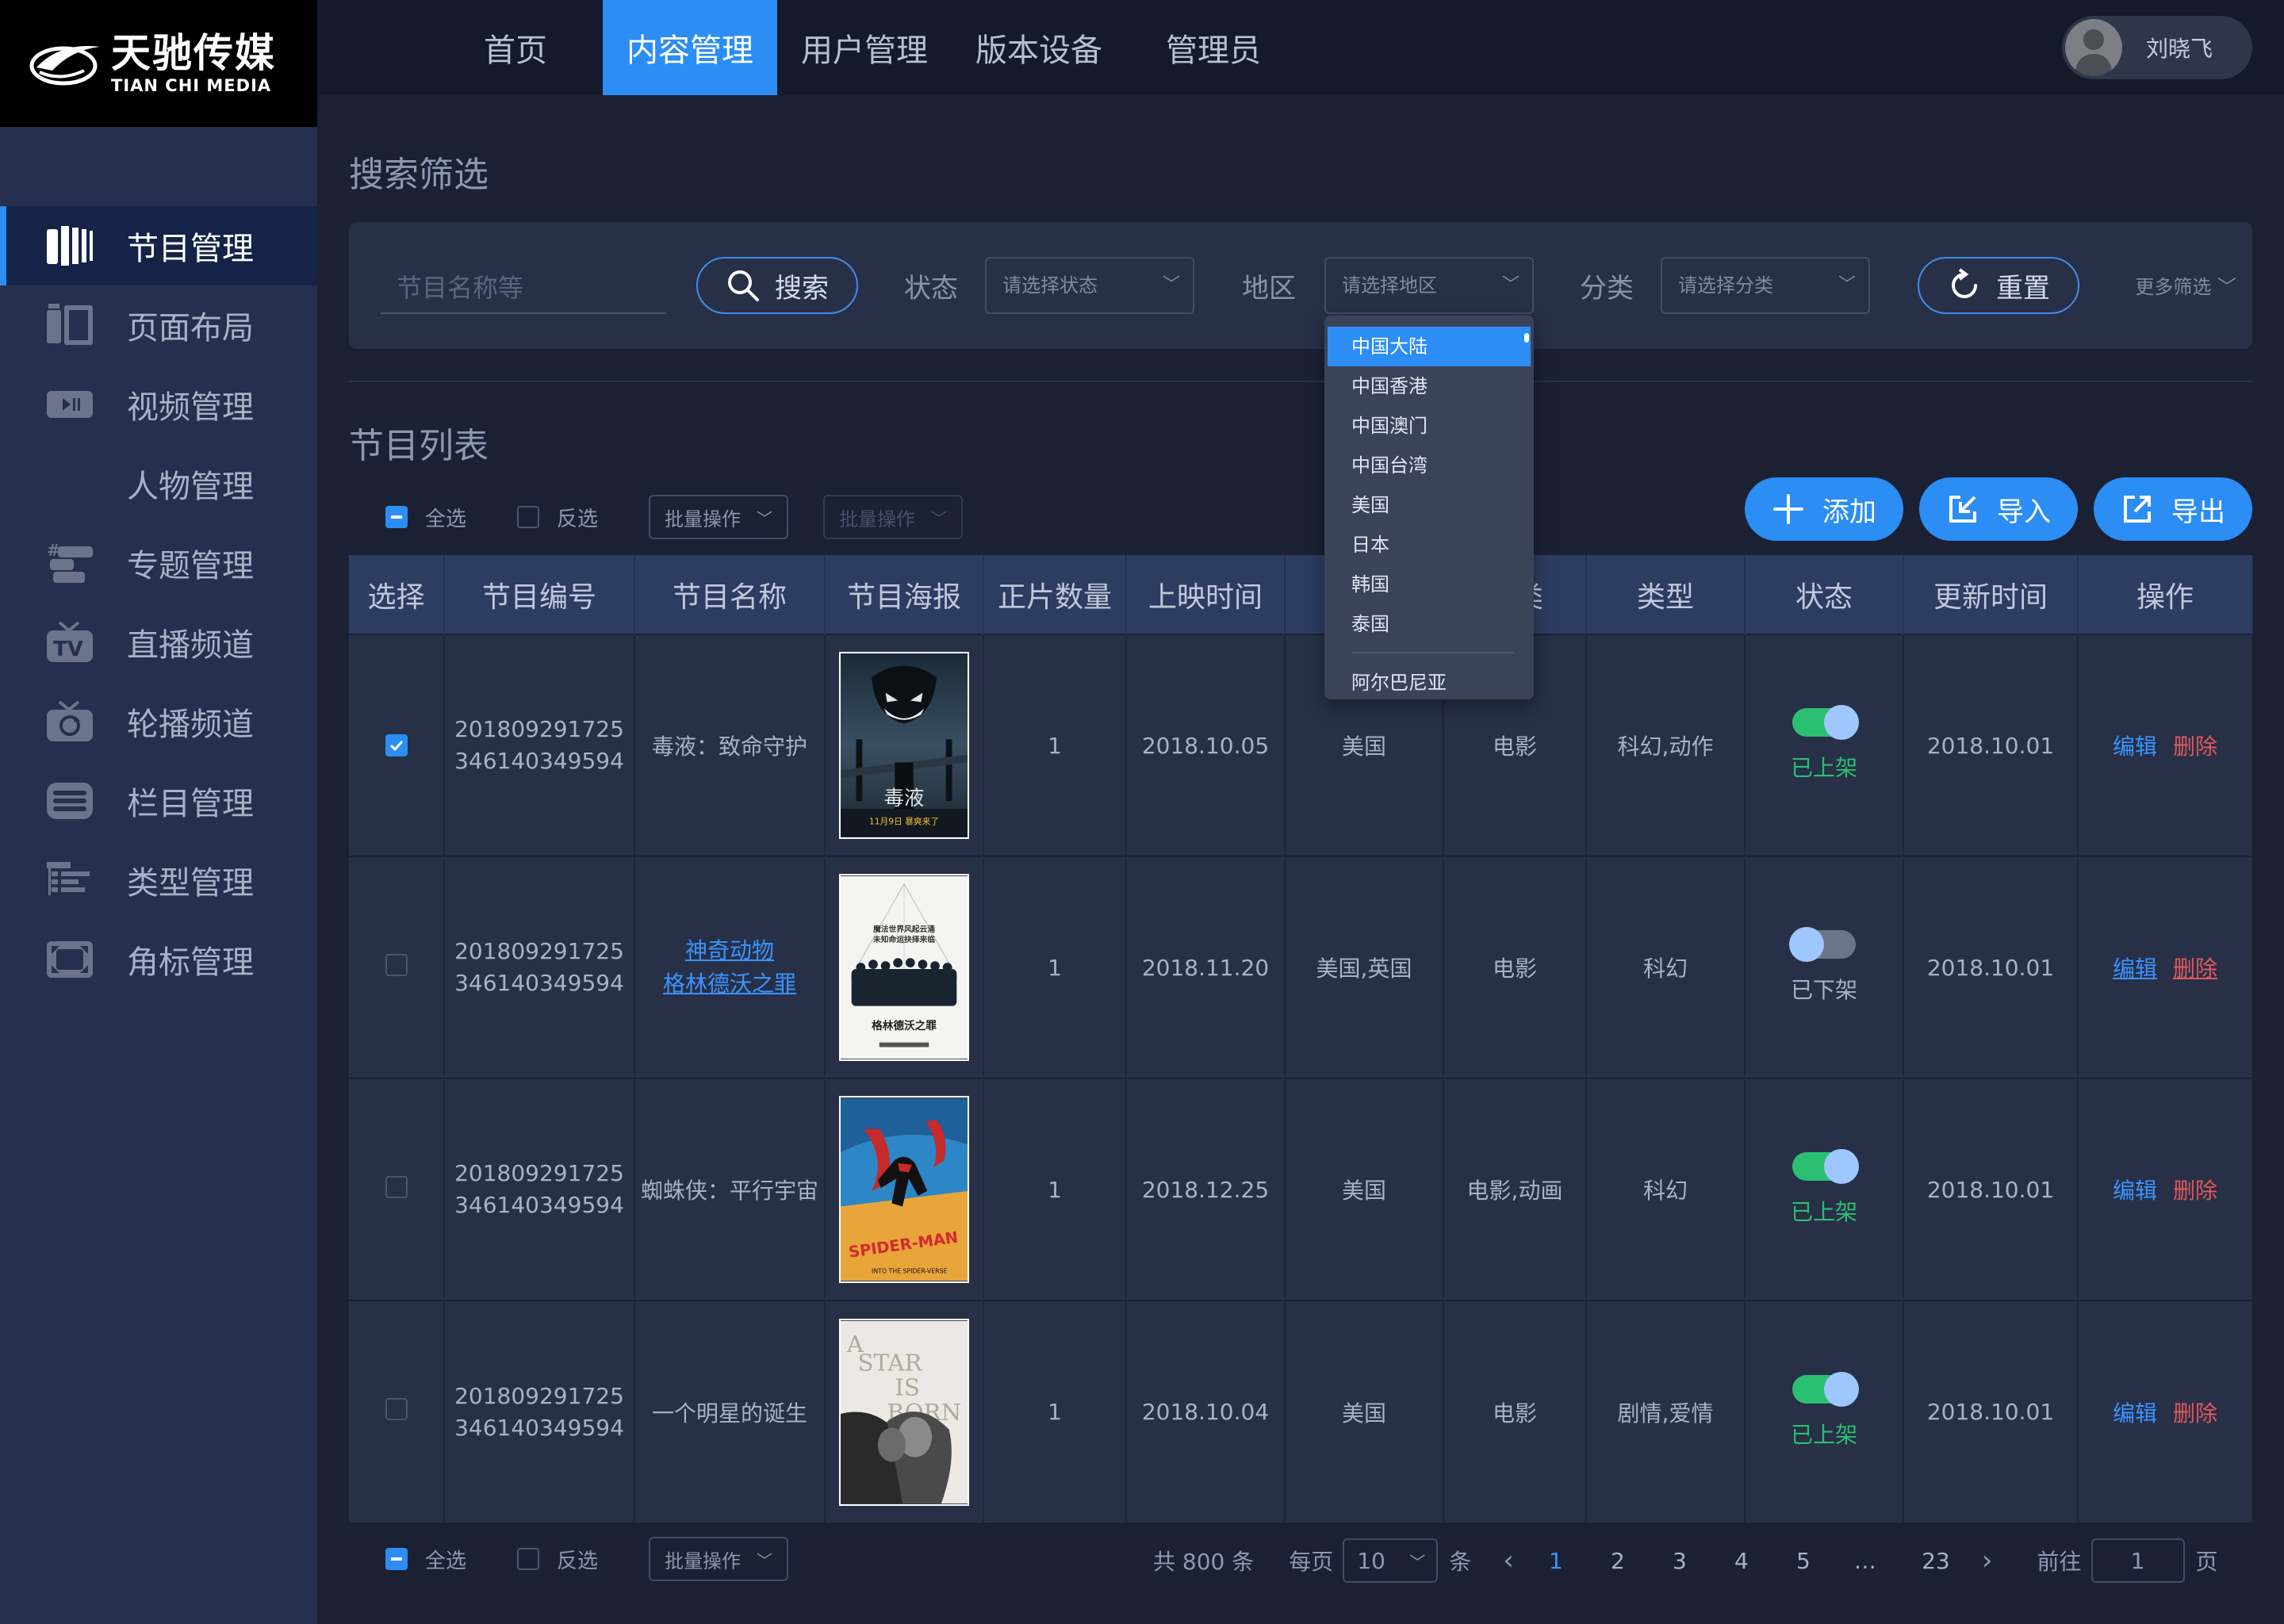 This screenshot has height=1624, width=2284. I want to click on name-search-input: 节目名称等, so click(523, 288).